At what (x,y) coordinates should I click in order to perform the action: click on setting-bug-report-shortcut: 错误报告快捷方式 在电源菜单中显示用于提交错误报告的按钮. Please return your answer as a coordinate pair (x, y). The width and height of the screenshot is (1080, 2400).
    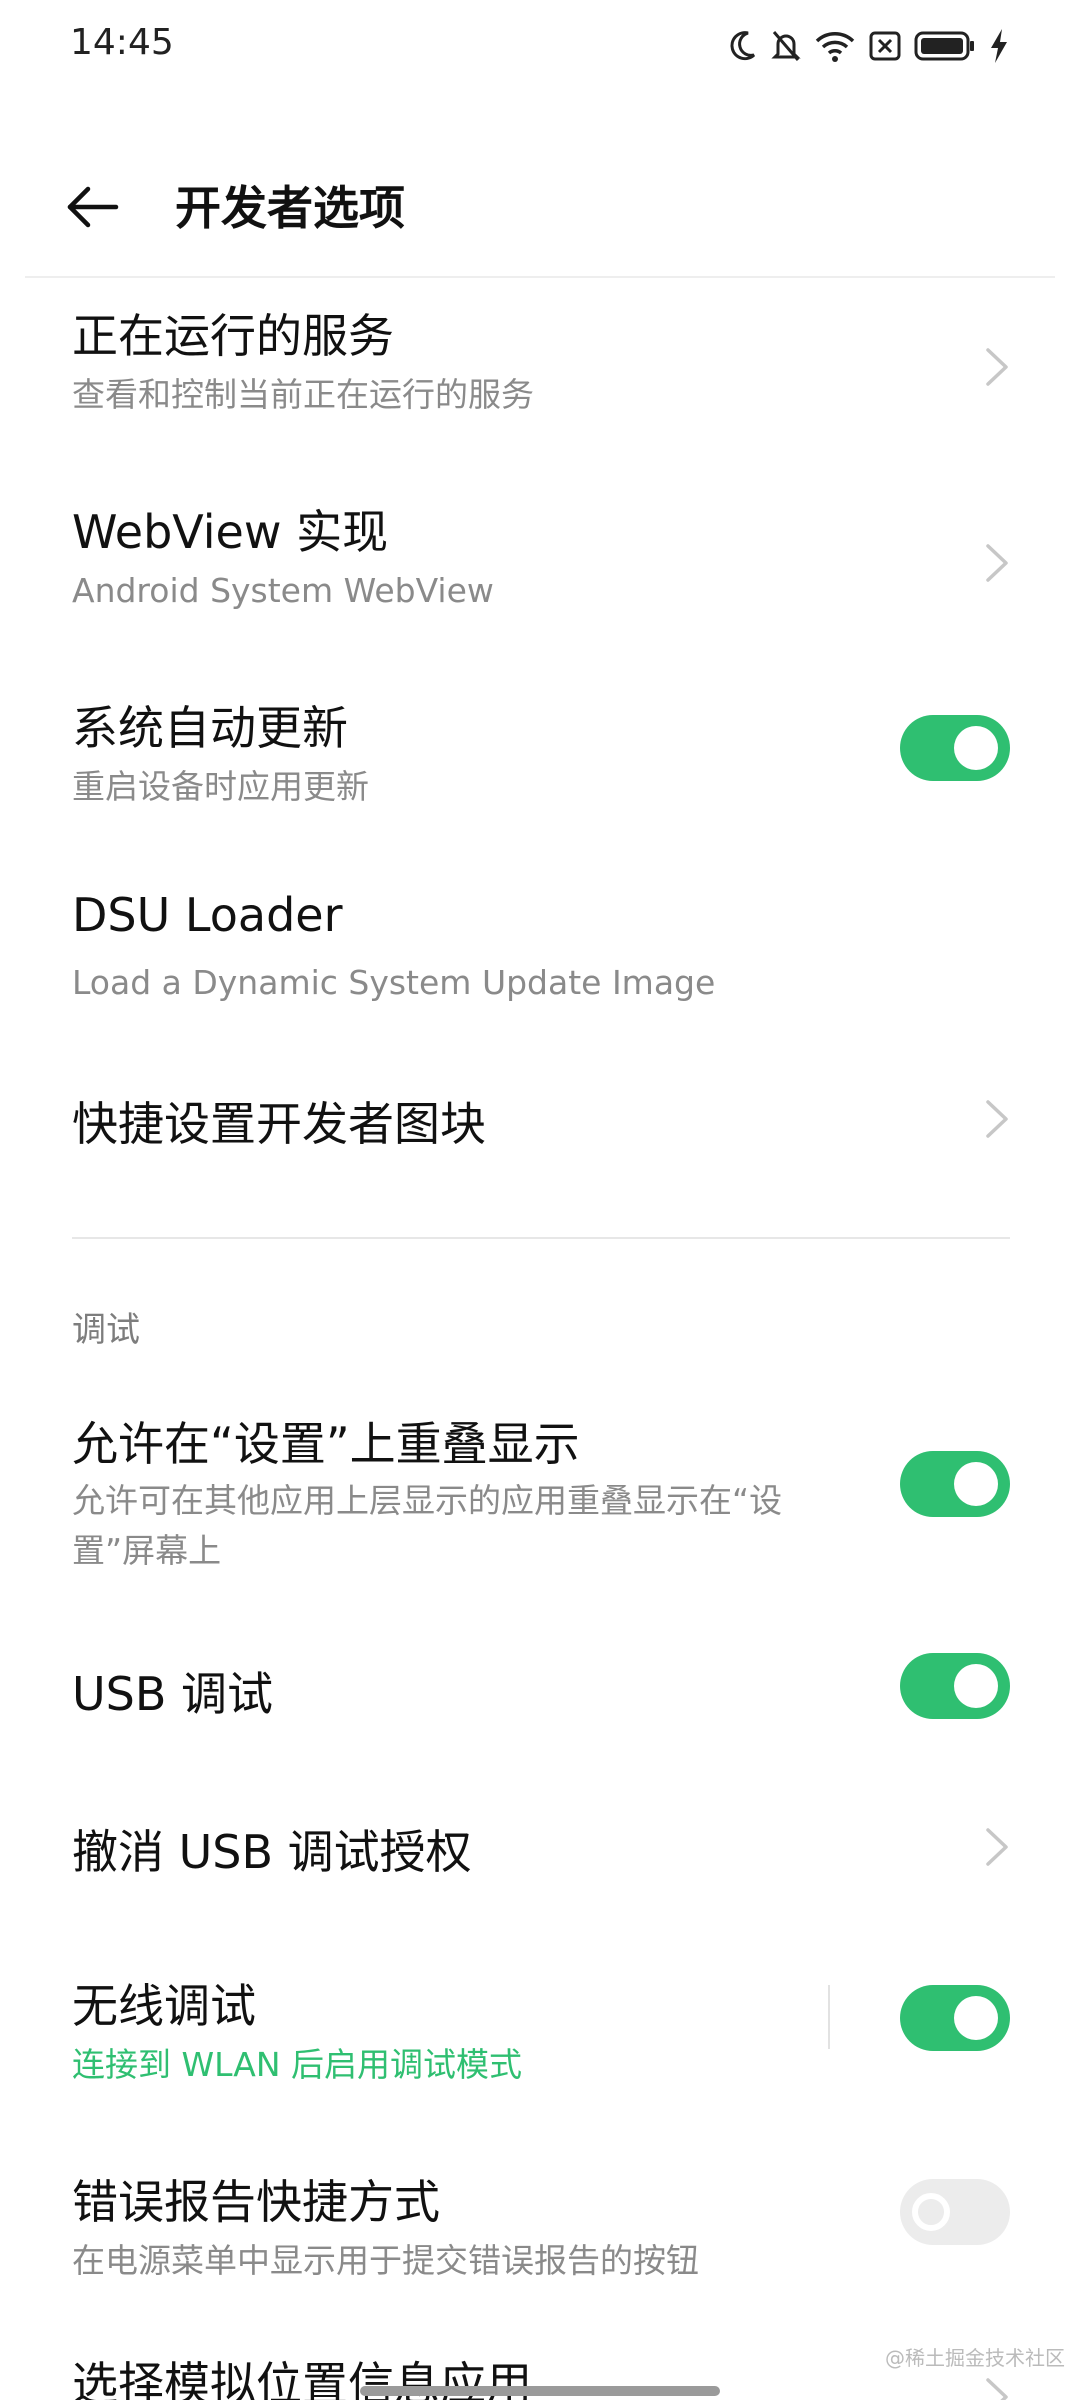
    Looking at the image, I should click on (540, 2233).